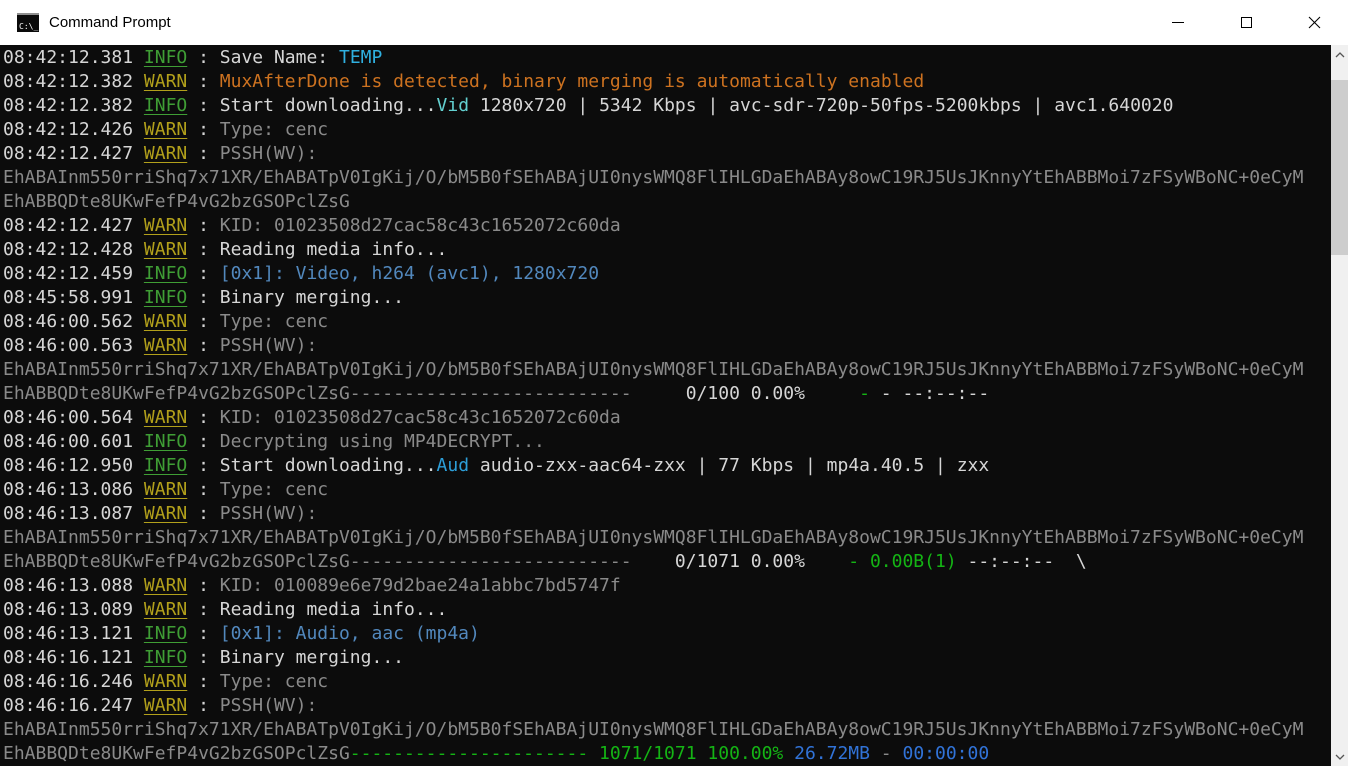 The image size is (1348, 766). Describe the element at coordinates (360, 57) in the screenshot. I see `log-segment: TEMP` at that location.